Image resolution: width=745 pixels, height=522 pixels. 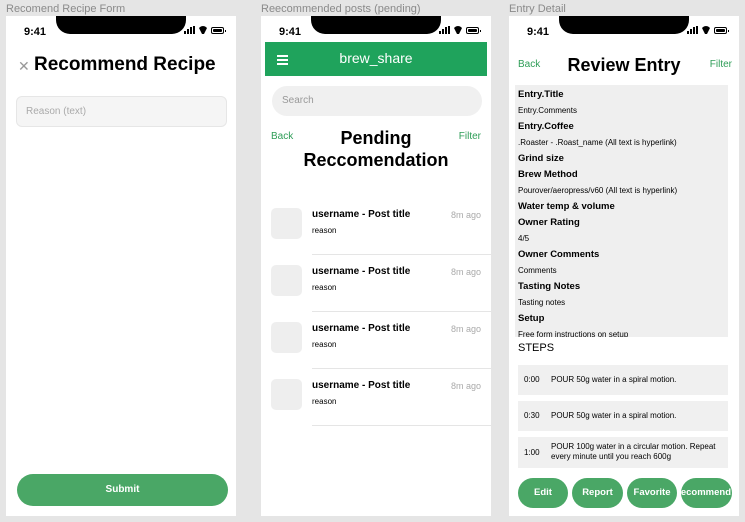 What do you see at coordinates (532, 379) in the screenshot?
I see `step-time: 0:00` at bounding box center [532, 379].